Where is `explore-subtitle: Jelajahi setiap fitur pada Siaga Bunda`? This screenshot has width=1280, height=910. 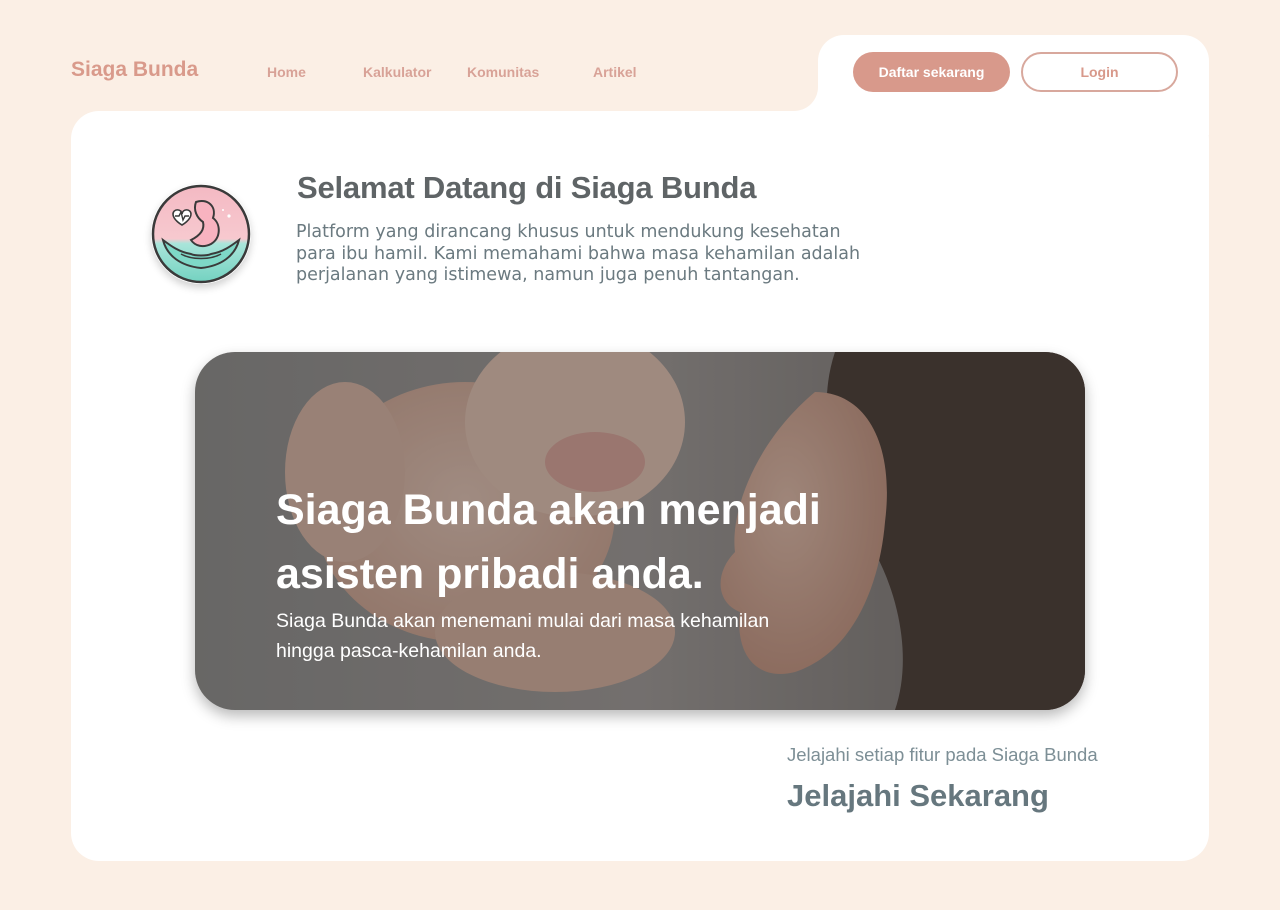 explore-subtitle: Jelajahi setiap fitur pada Siaga Bunda is located at coordinates (942, 754).